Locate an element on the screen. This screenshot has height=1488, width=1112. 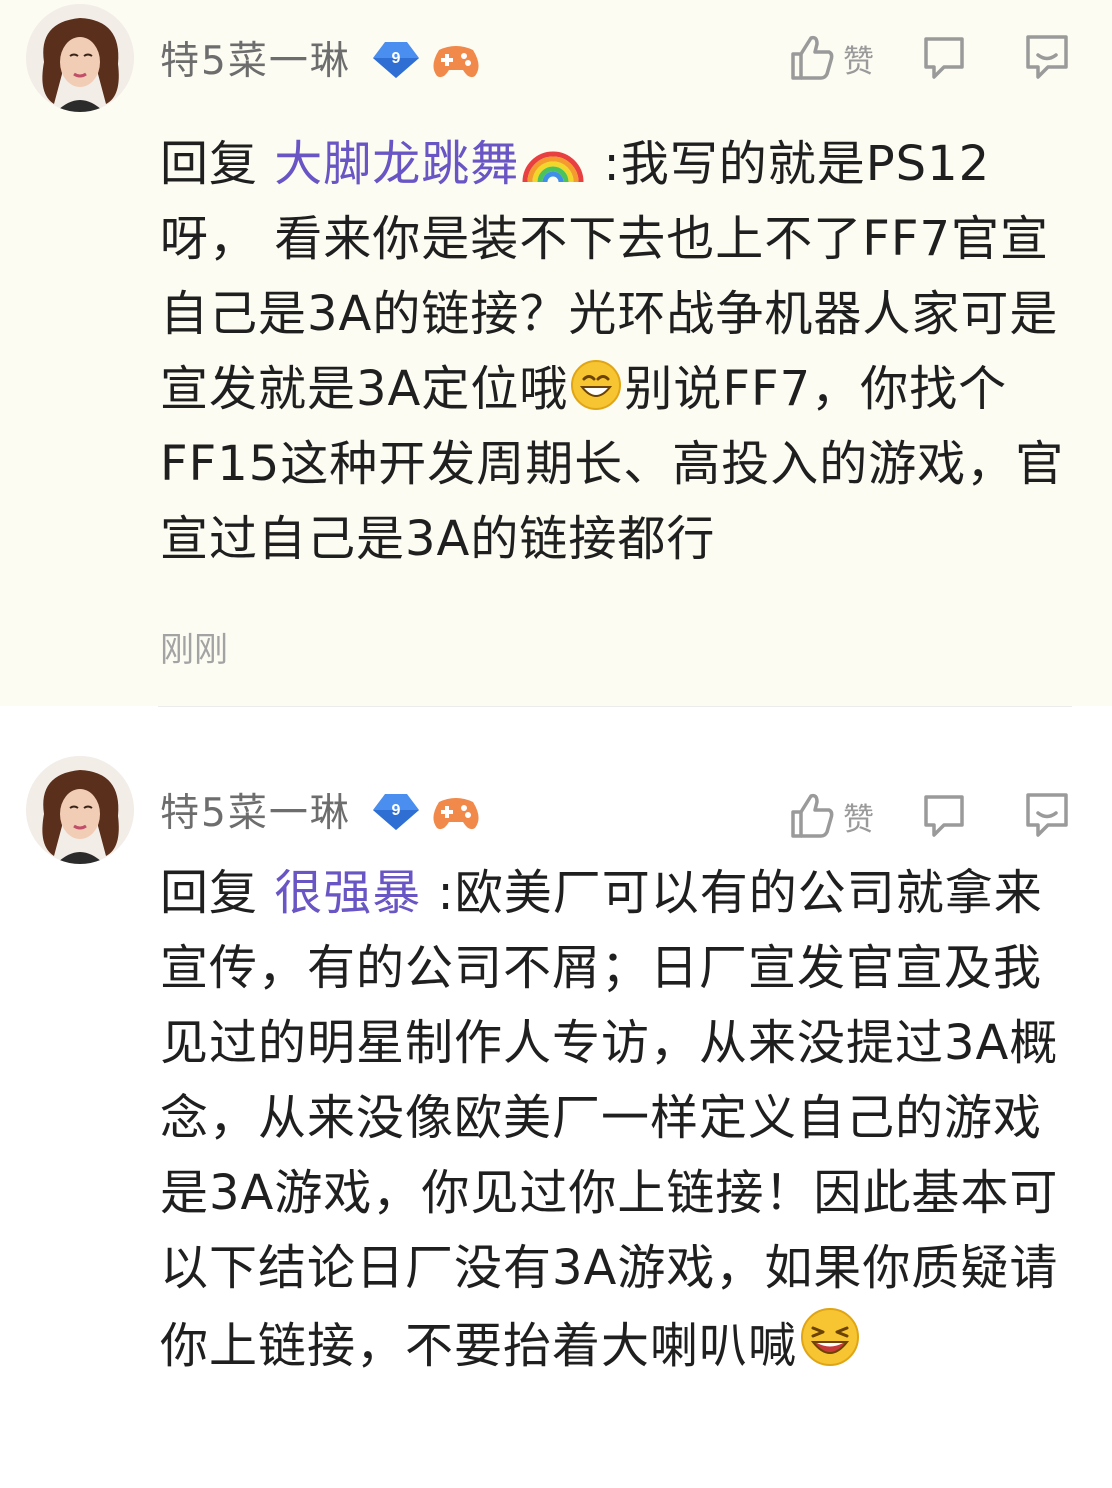
timestamp: 刚刚 is located at coordinates (194, 650).